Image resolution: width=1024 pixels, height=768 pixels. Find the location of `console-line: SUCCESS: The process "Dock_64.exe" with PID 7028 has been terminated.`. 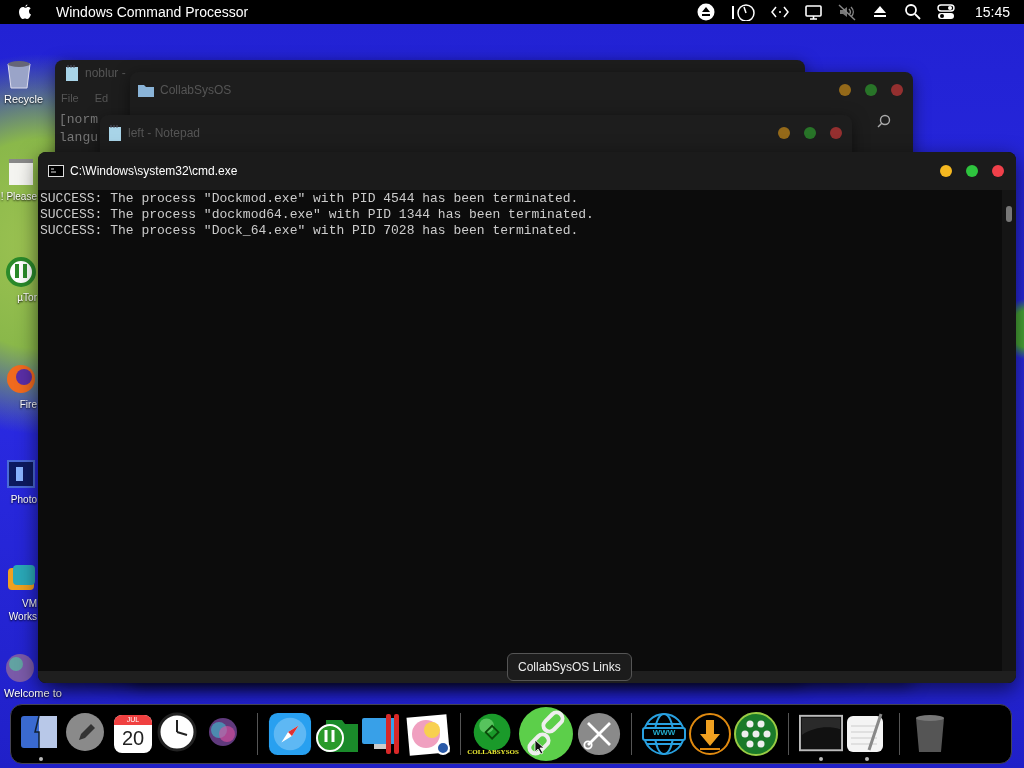

console-line: SUCCESS: The process "Dock_64.exe" with PID 7028 has been terminated. is located at coordinates (310, 231).